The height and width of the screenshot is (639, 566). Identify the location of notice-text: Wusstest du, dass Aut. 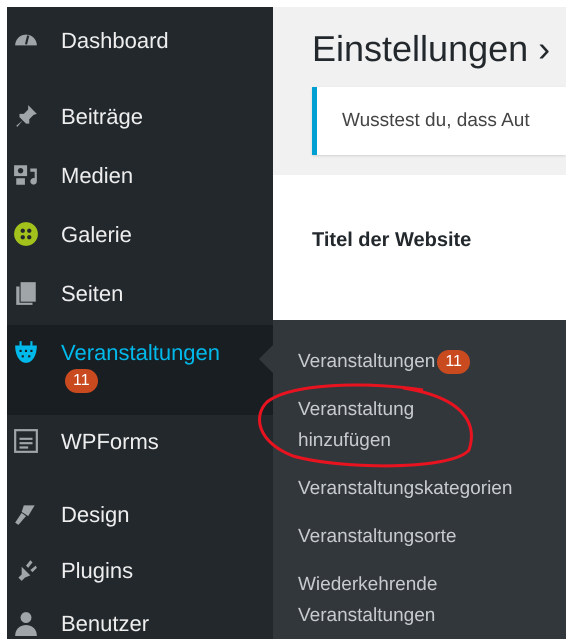
(436, 120).